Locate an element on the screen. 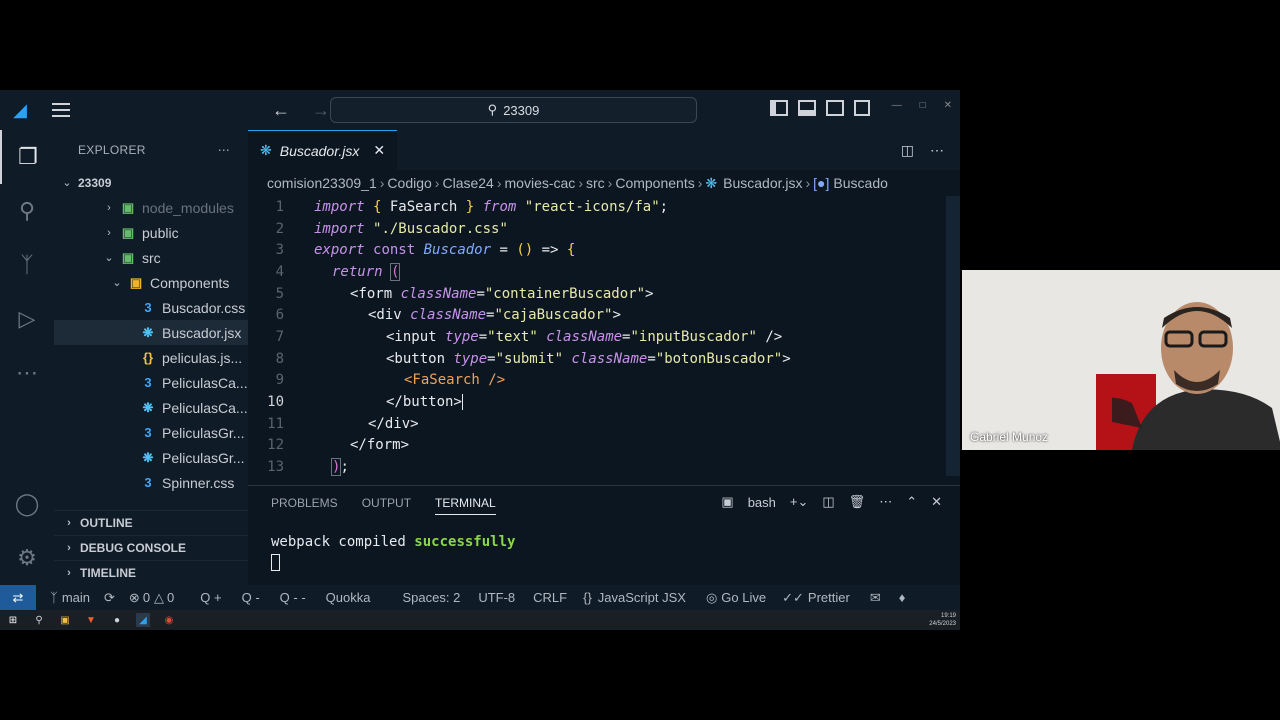  code-line: 11 </div> is located at coordinates (604, 424).